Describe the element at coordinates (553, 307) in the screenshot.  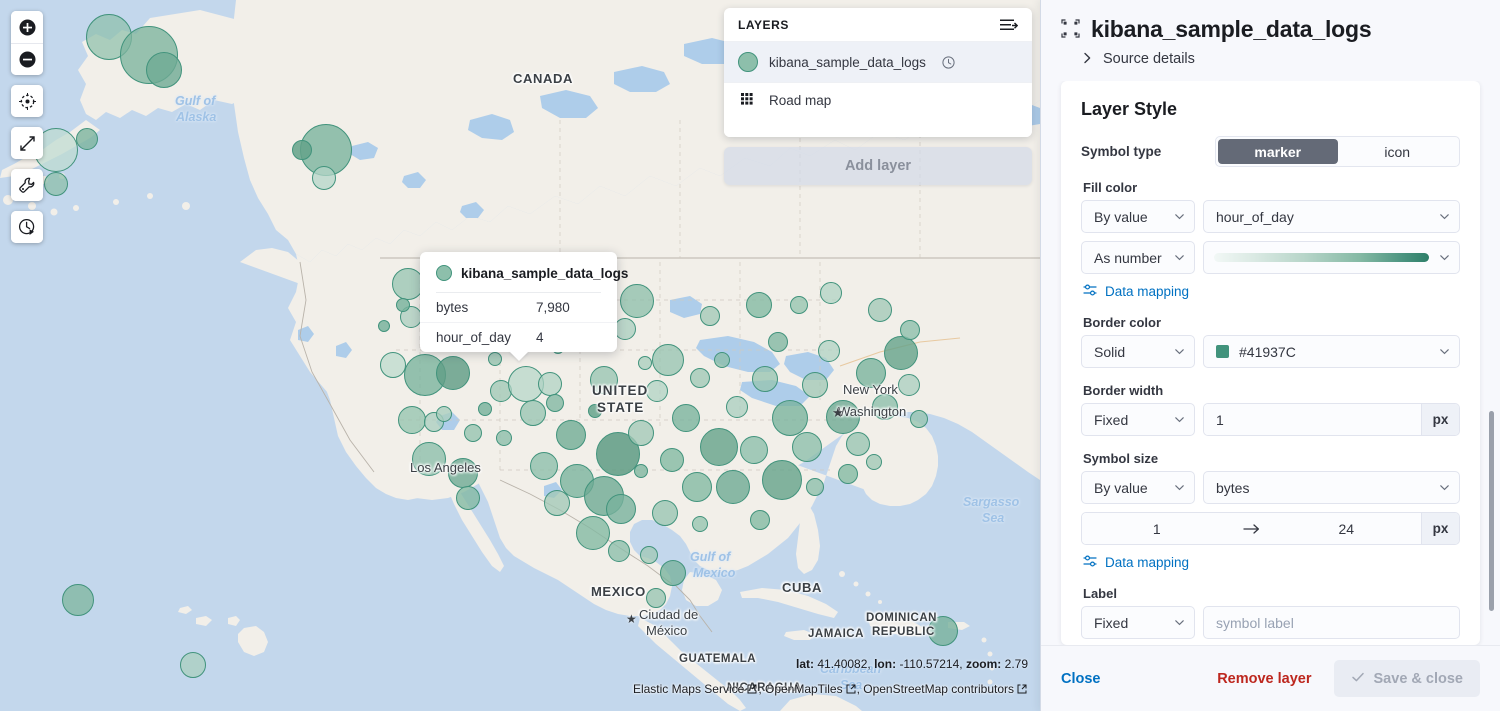
I see `tooltip-value: 7,980` at that location.